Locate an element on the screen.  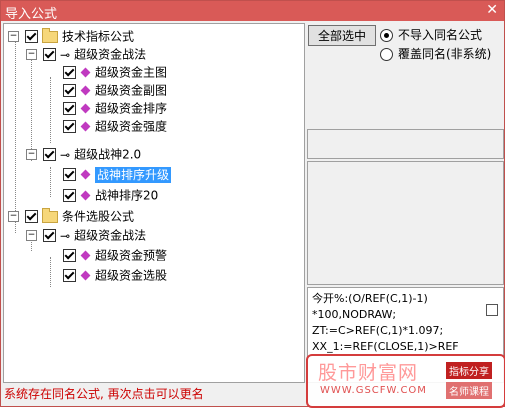
radio-overwrite: 覆盖同名(非系统) is located at coordinates (435, 53).